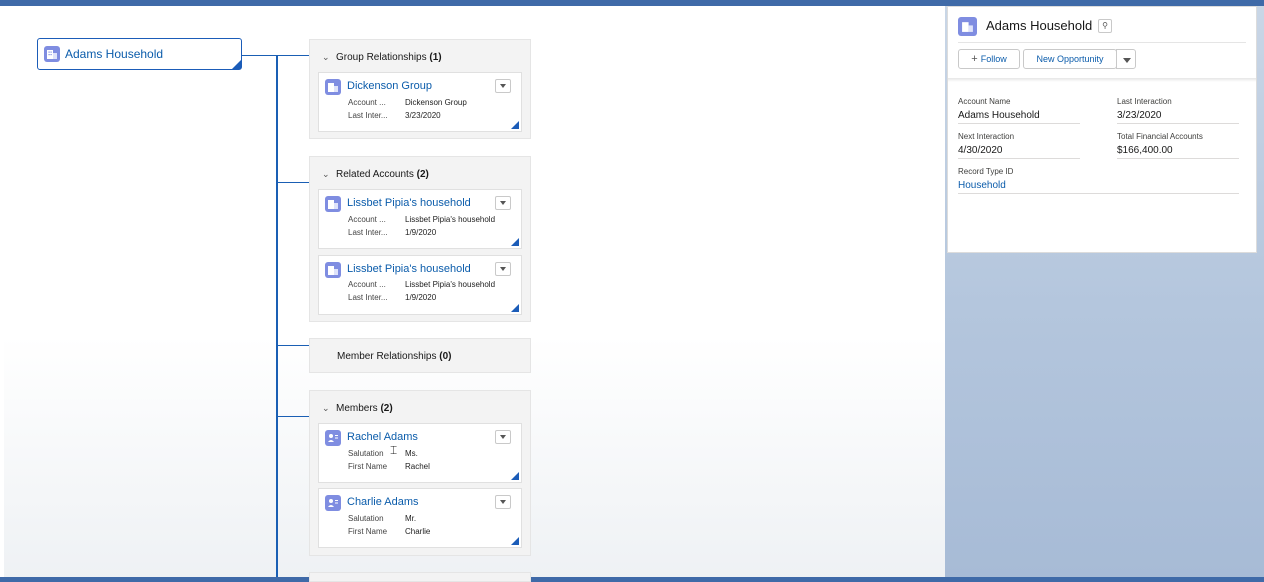 This screenshot has height=582, width=1264. What do you see at coordinates (418, 531) in the screenshot?
I see `field-value: Charlie` at bounding box center [418, 531].